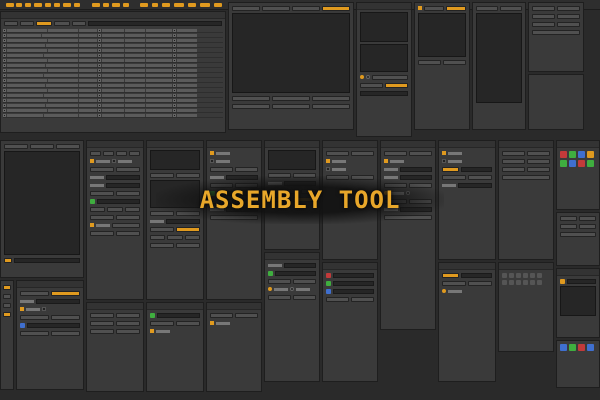  I want to click on path-field, so click(47, 260).